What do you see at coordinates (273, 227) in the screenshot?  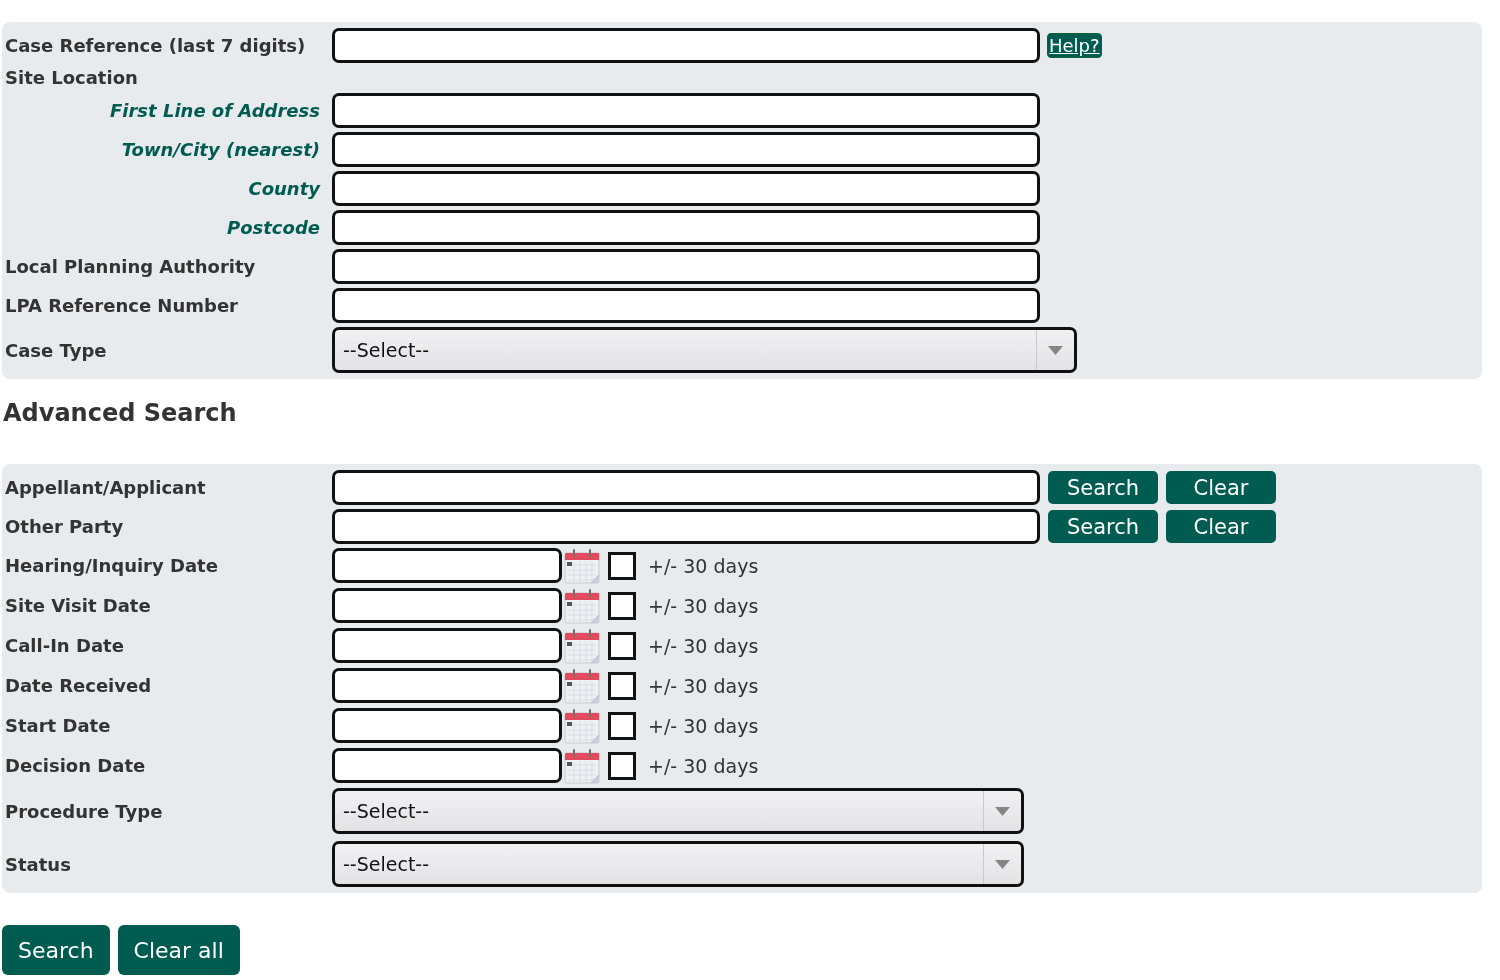 I see `field-label: Postcode` at bounding box center [273, 227].